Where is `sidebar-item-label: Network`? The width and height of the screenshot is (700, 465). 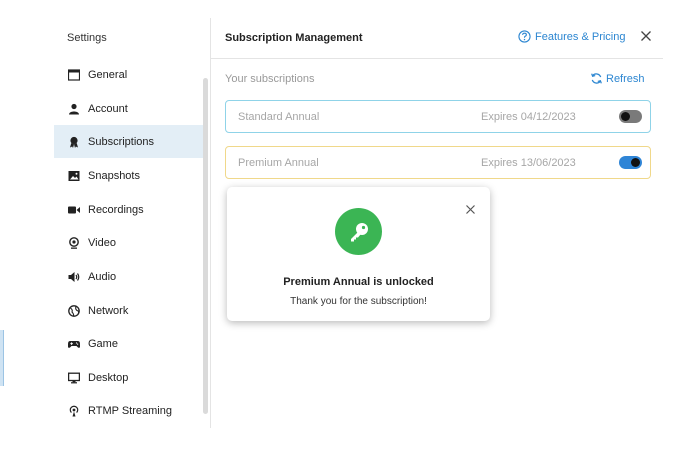 sidebar-item-label: Network is located at coordinates (108, 310).